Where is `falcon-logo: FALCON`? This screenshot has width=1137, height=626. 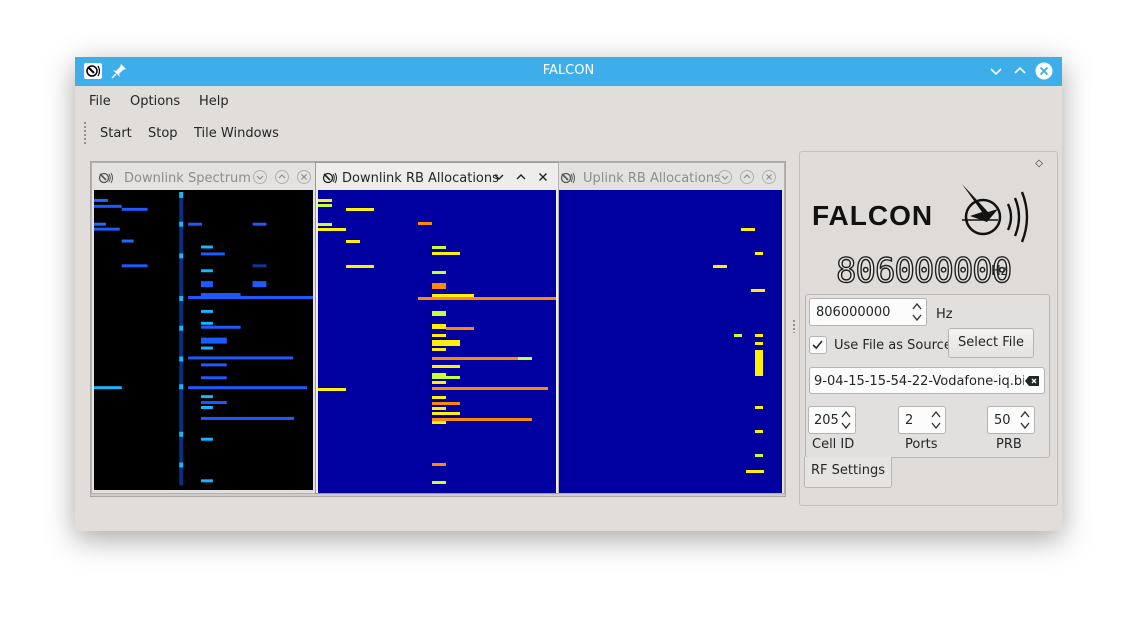 falcon-logo: FALCON is located at coordinates (920, 213).